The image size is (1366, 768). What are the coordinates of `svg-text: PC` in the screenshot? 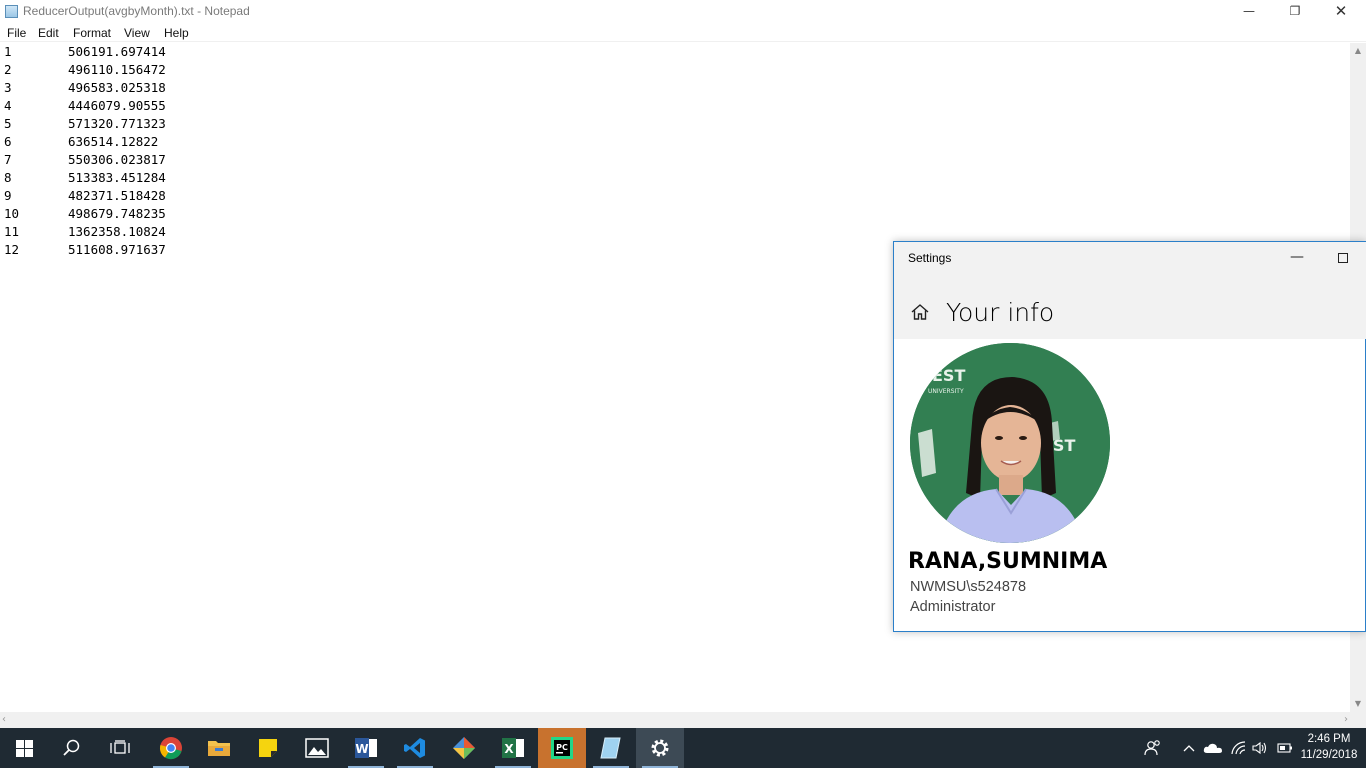 It's located at (562, 747).